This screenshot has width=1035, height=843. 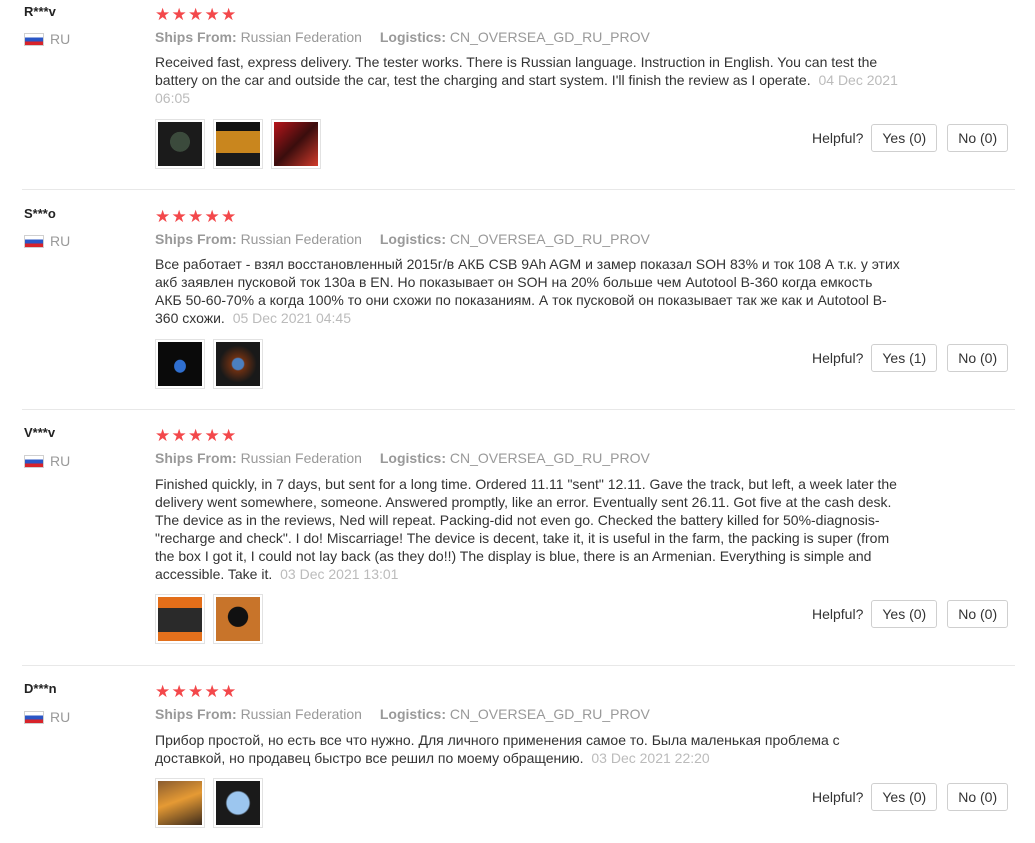 I want to click on review-date: 03 Dec 2021 13:01, so click(x=339, y=574).